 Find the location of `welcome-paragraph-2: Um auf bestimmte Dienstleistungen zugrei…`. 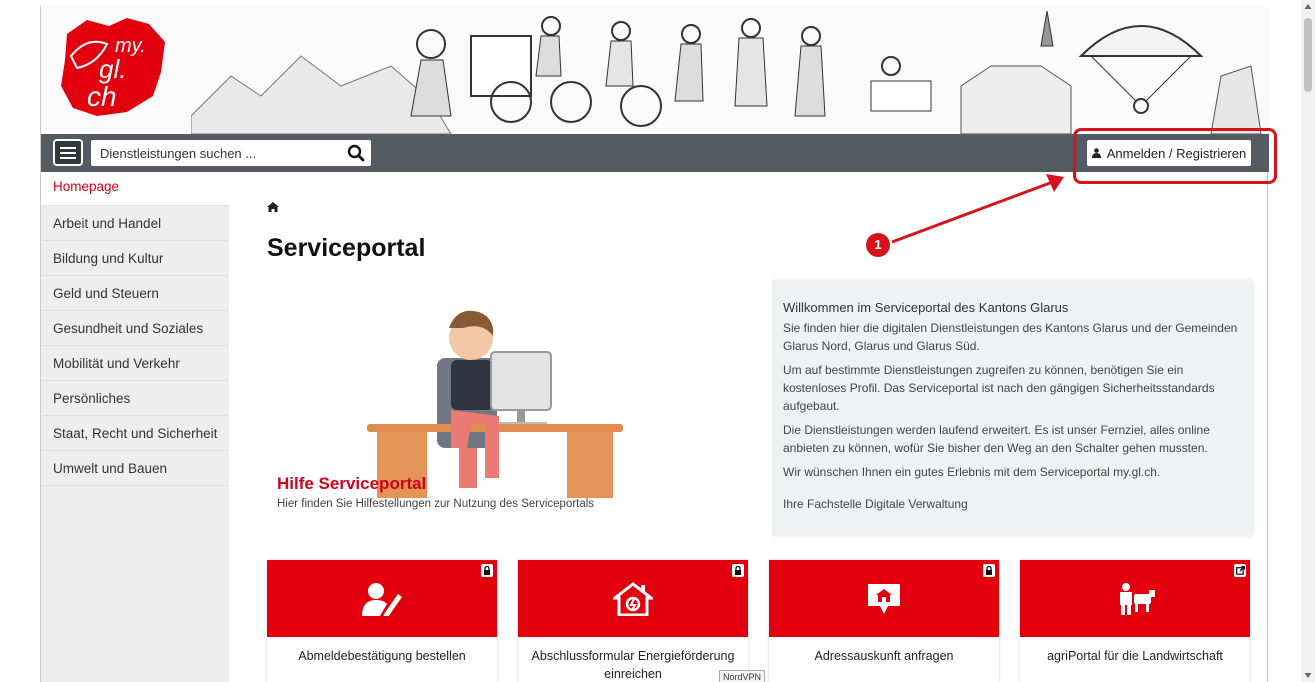

welcome-paragraph-2: Um auf bestimmte Dienstleistungen zugrei… is located at coordinates (999, 388).